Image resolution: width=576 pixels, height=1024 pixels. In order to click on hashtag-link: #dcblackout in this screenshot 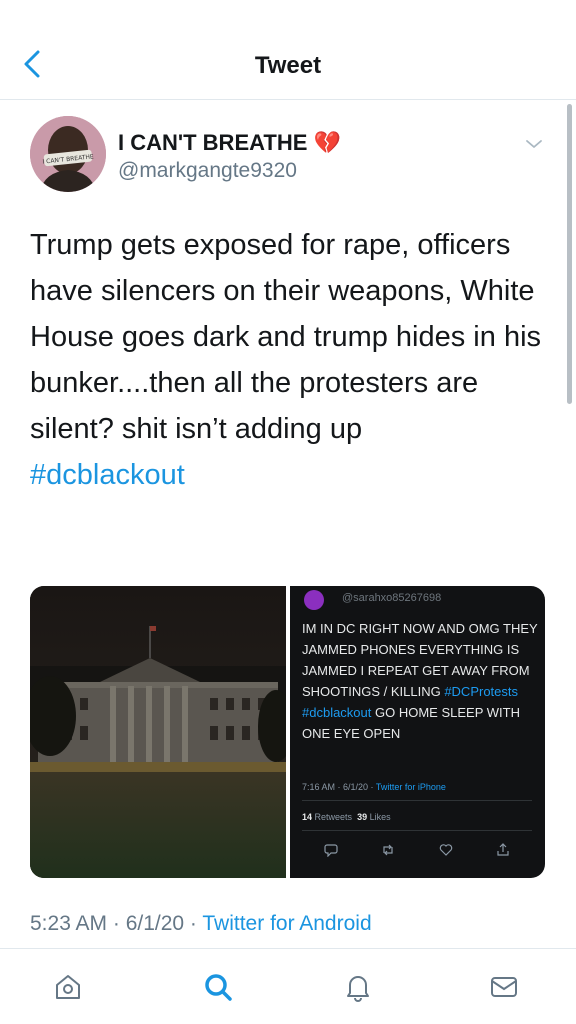, I will do `click(290, 475)`.